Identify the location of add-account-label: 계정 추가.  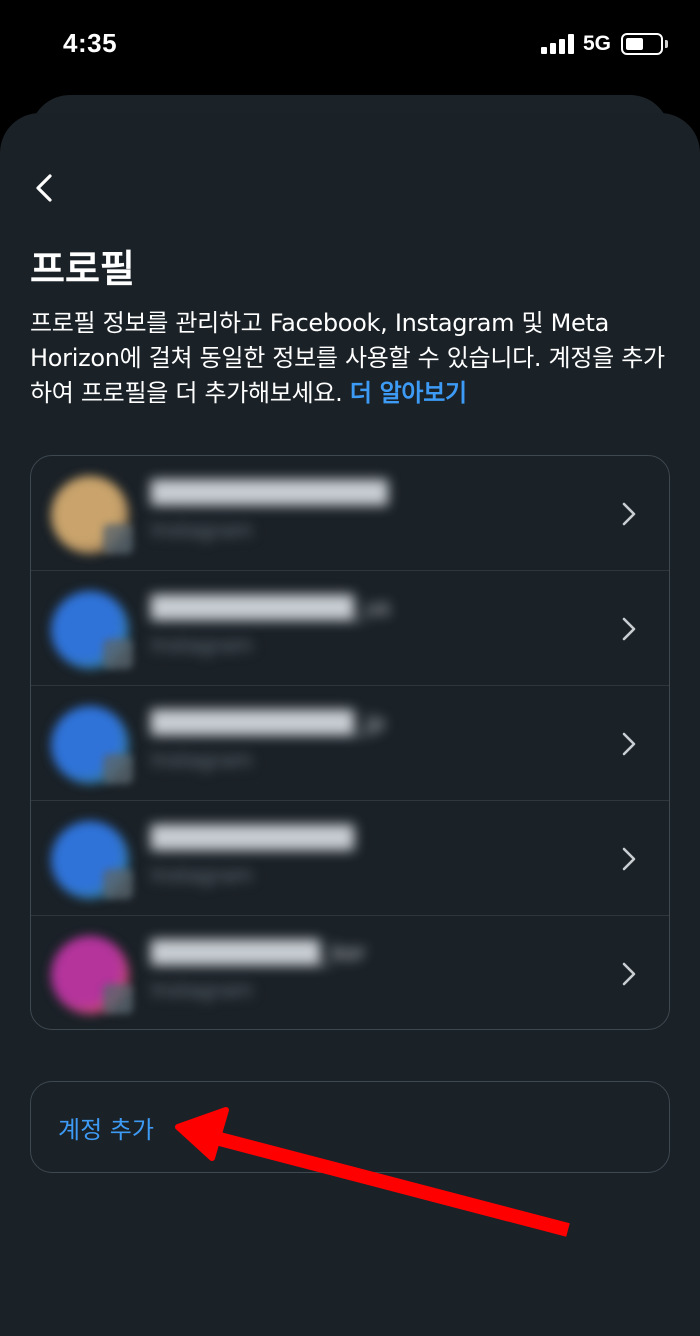
(106, 1130).